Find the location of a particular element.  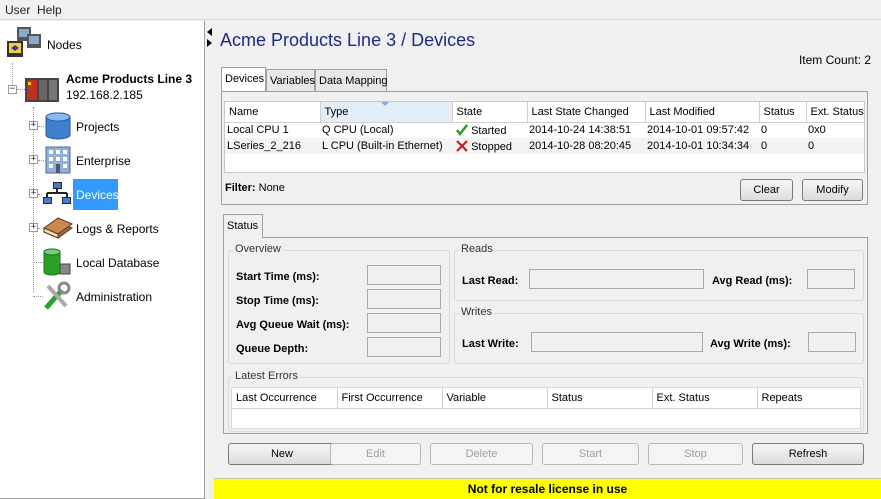

tree-item-enterprise: Enterprise is located at coordinates (103, 161).